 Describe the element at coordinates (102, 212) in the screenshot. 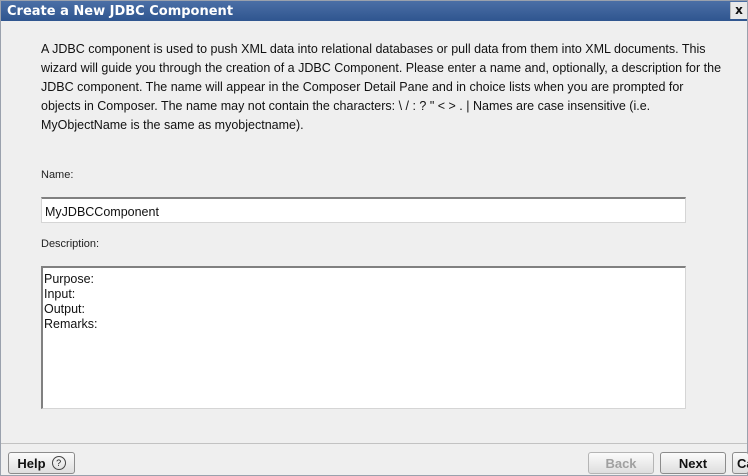

I see `name-value: MyJDBCComponent` at that location.